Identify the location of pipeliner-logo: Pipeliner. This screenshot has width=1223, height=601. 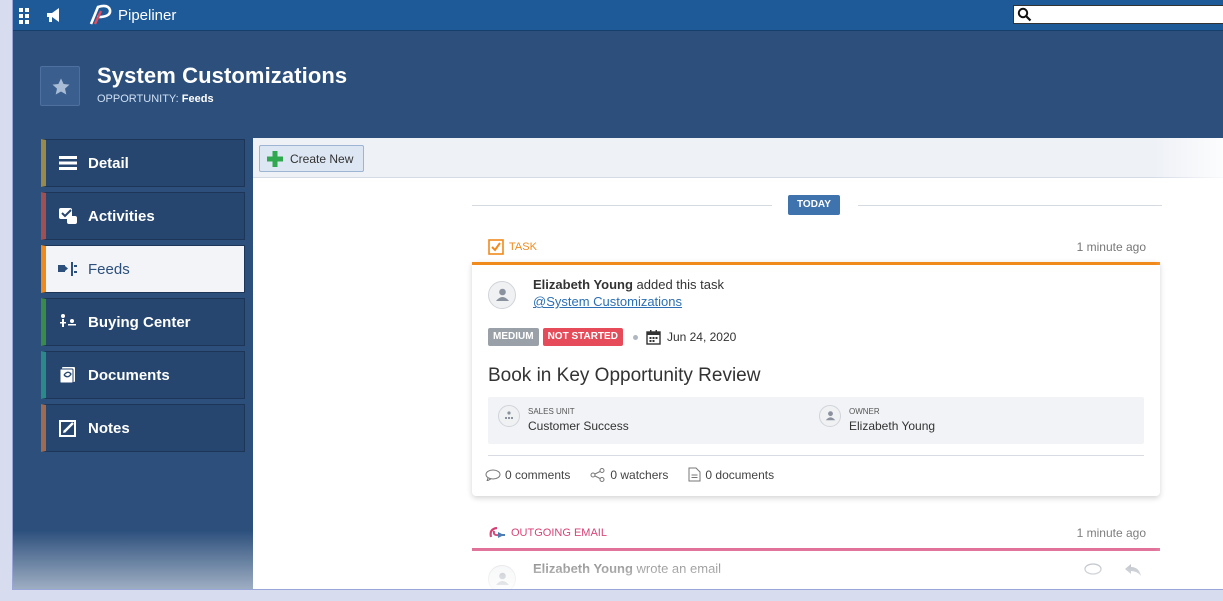
(132, 15).